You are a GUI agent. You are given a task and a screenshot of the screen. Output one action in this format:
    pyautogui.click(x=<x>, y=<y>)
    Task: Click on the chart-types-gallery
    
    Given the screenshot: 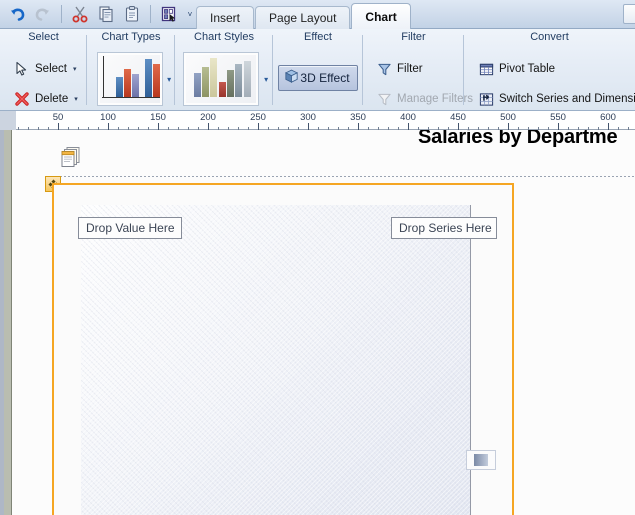 What is the action you would take?
    pyautogui.click(x=130, y=79)
    